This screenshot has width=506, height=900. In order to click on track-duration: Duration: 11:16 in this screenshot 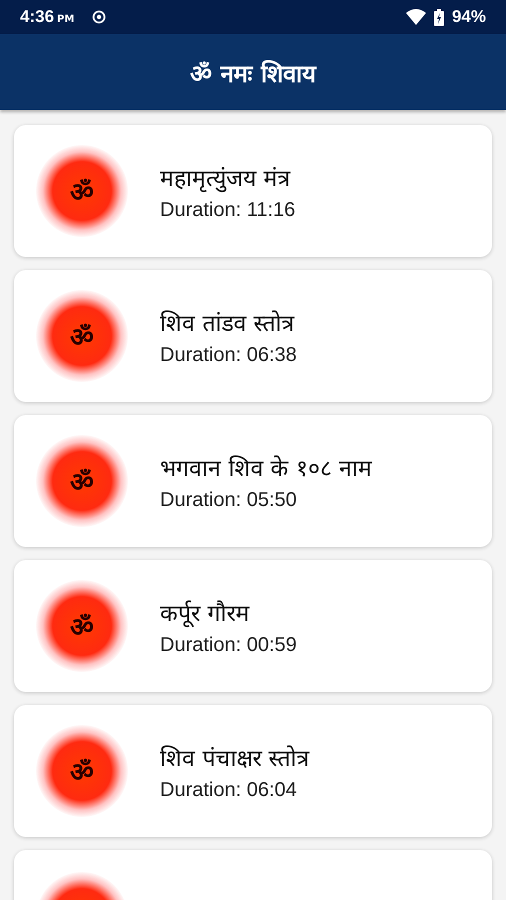, I will do `click(228, 210)`.